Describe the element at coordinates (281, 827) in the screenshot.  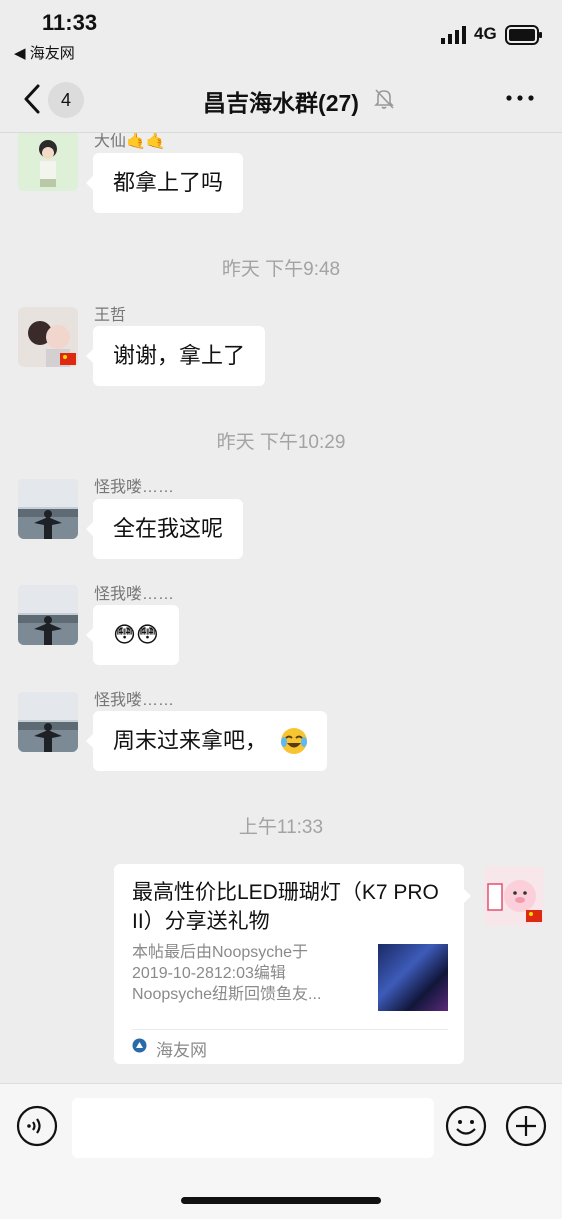
I see `timestamp: 上午11:33` at that location.